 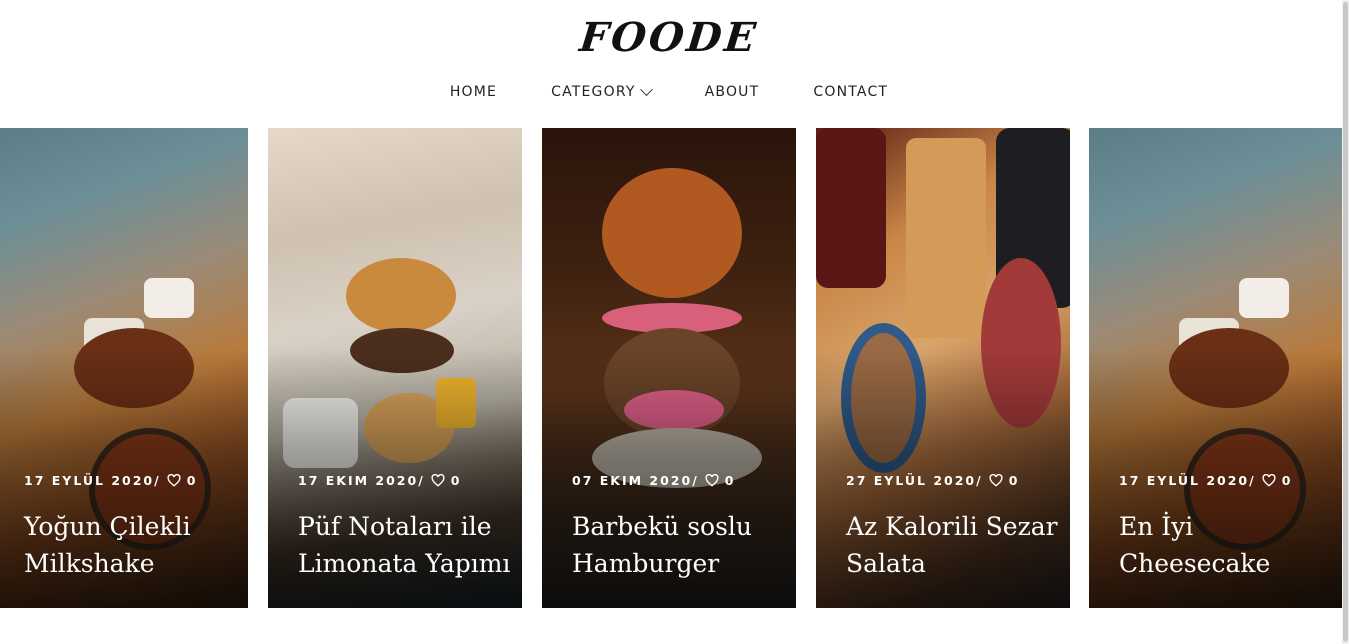 What do you see at coordinates (635, 480) in the screenshot?
I see `post-date: 07 EKIM 2020/` at bounding box center [635, 480].